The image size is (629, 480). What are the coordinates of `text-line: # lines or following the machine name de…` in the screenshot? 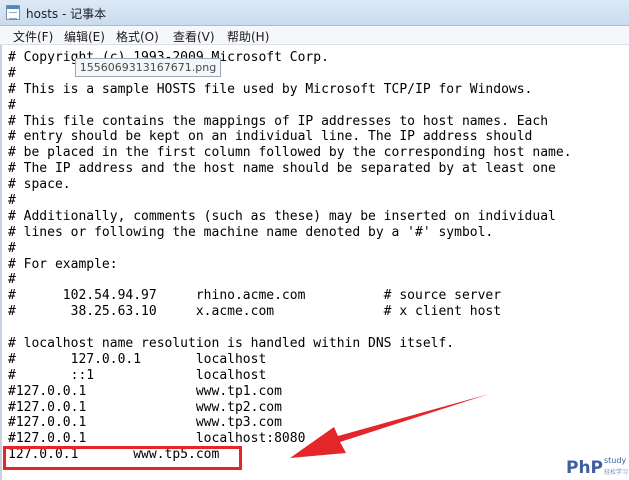 It's located at (251, 232).